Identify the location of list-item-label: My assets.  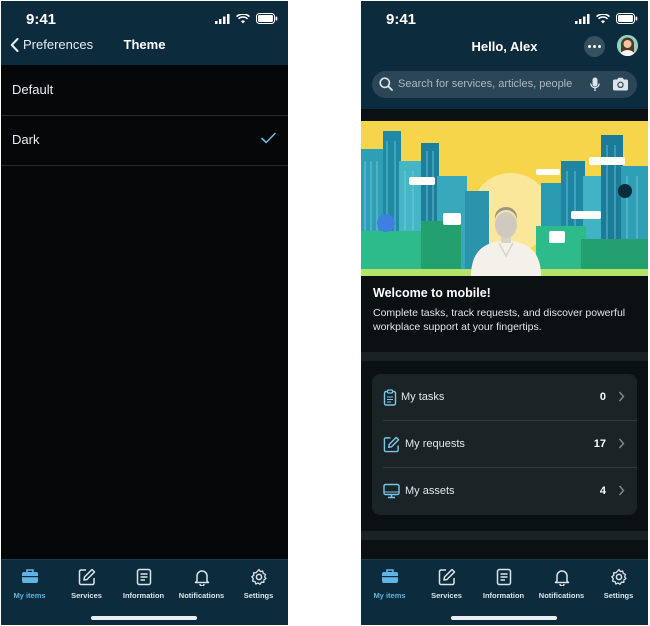
(430, 491).